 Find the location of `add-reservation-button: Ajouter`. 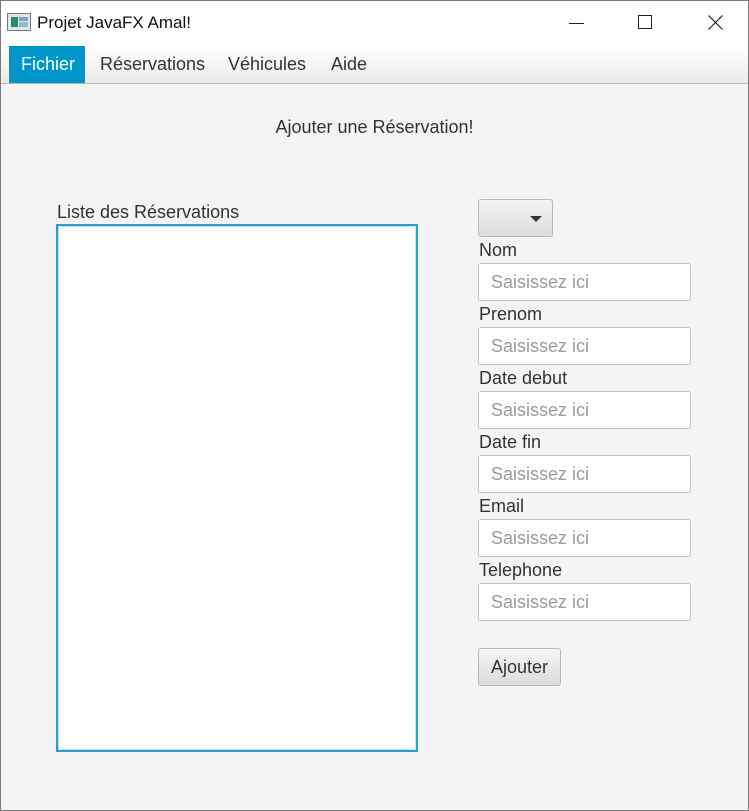

add-reservation-button: Ajouter is located at coordinates (519, 667).